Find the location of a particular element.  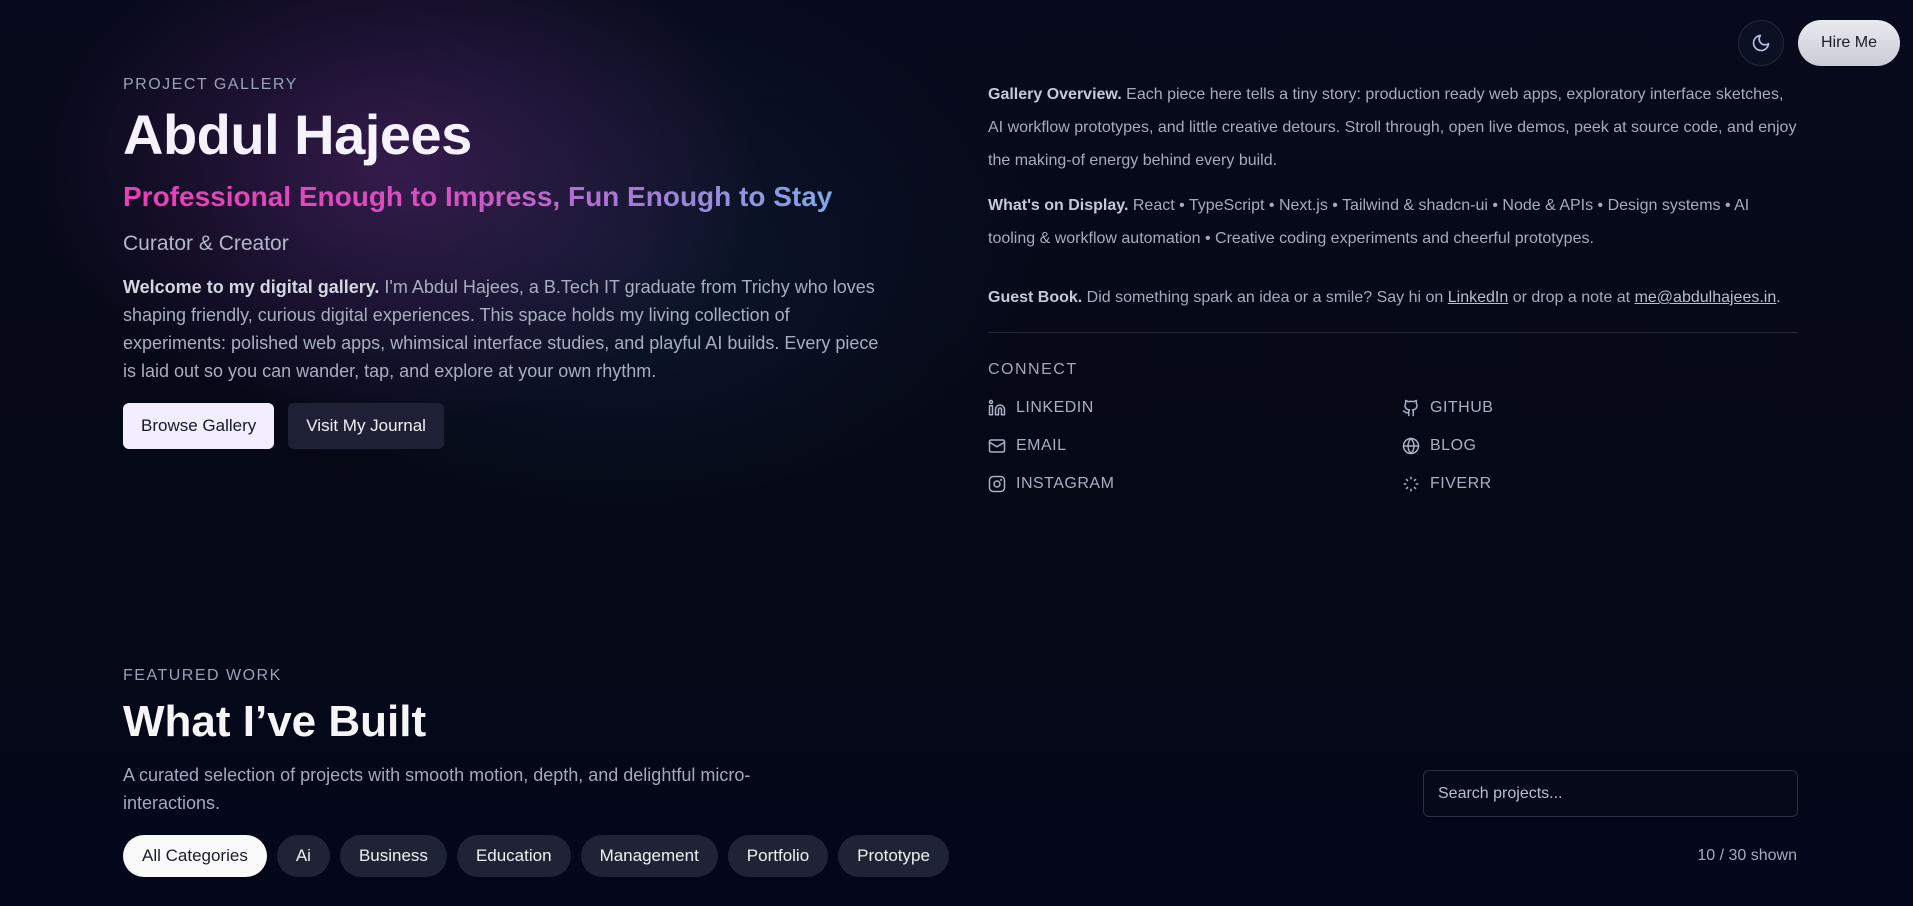

visit-journal-button: Visit My Journal is located at coordinates (366, 426).